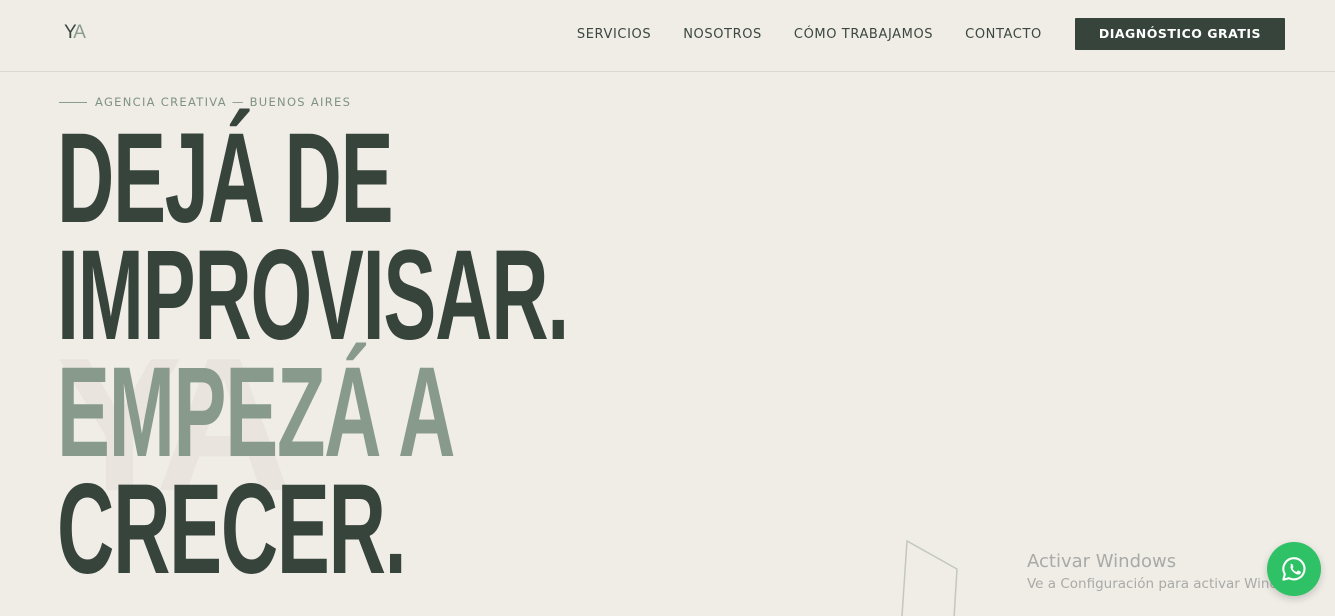  I want to click on nav-servicios: SERVICIOS, so click(614, 34).